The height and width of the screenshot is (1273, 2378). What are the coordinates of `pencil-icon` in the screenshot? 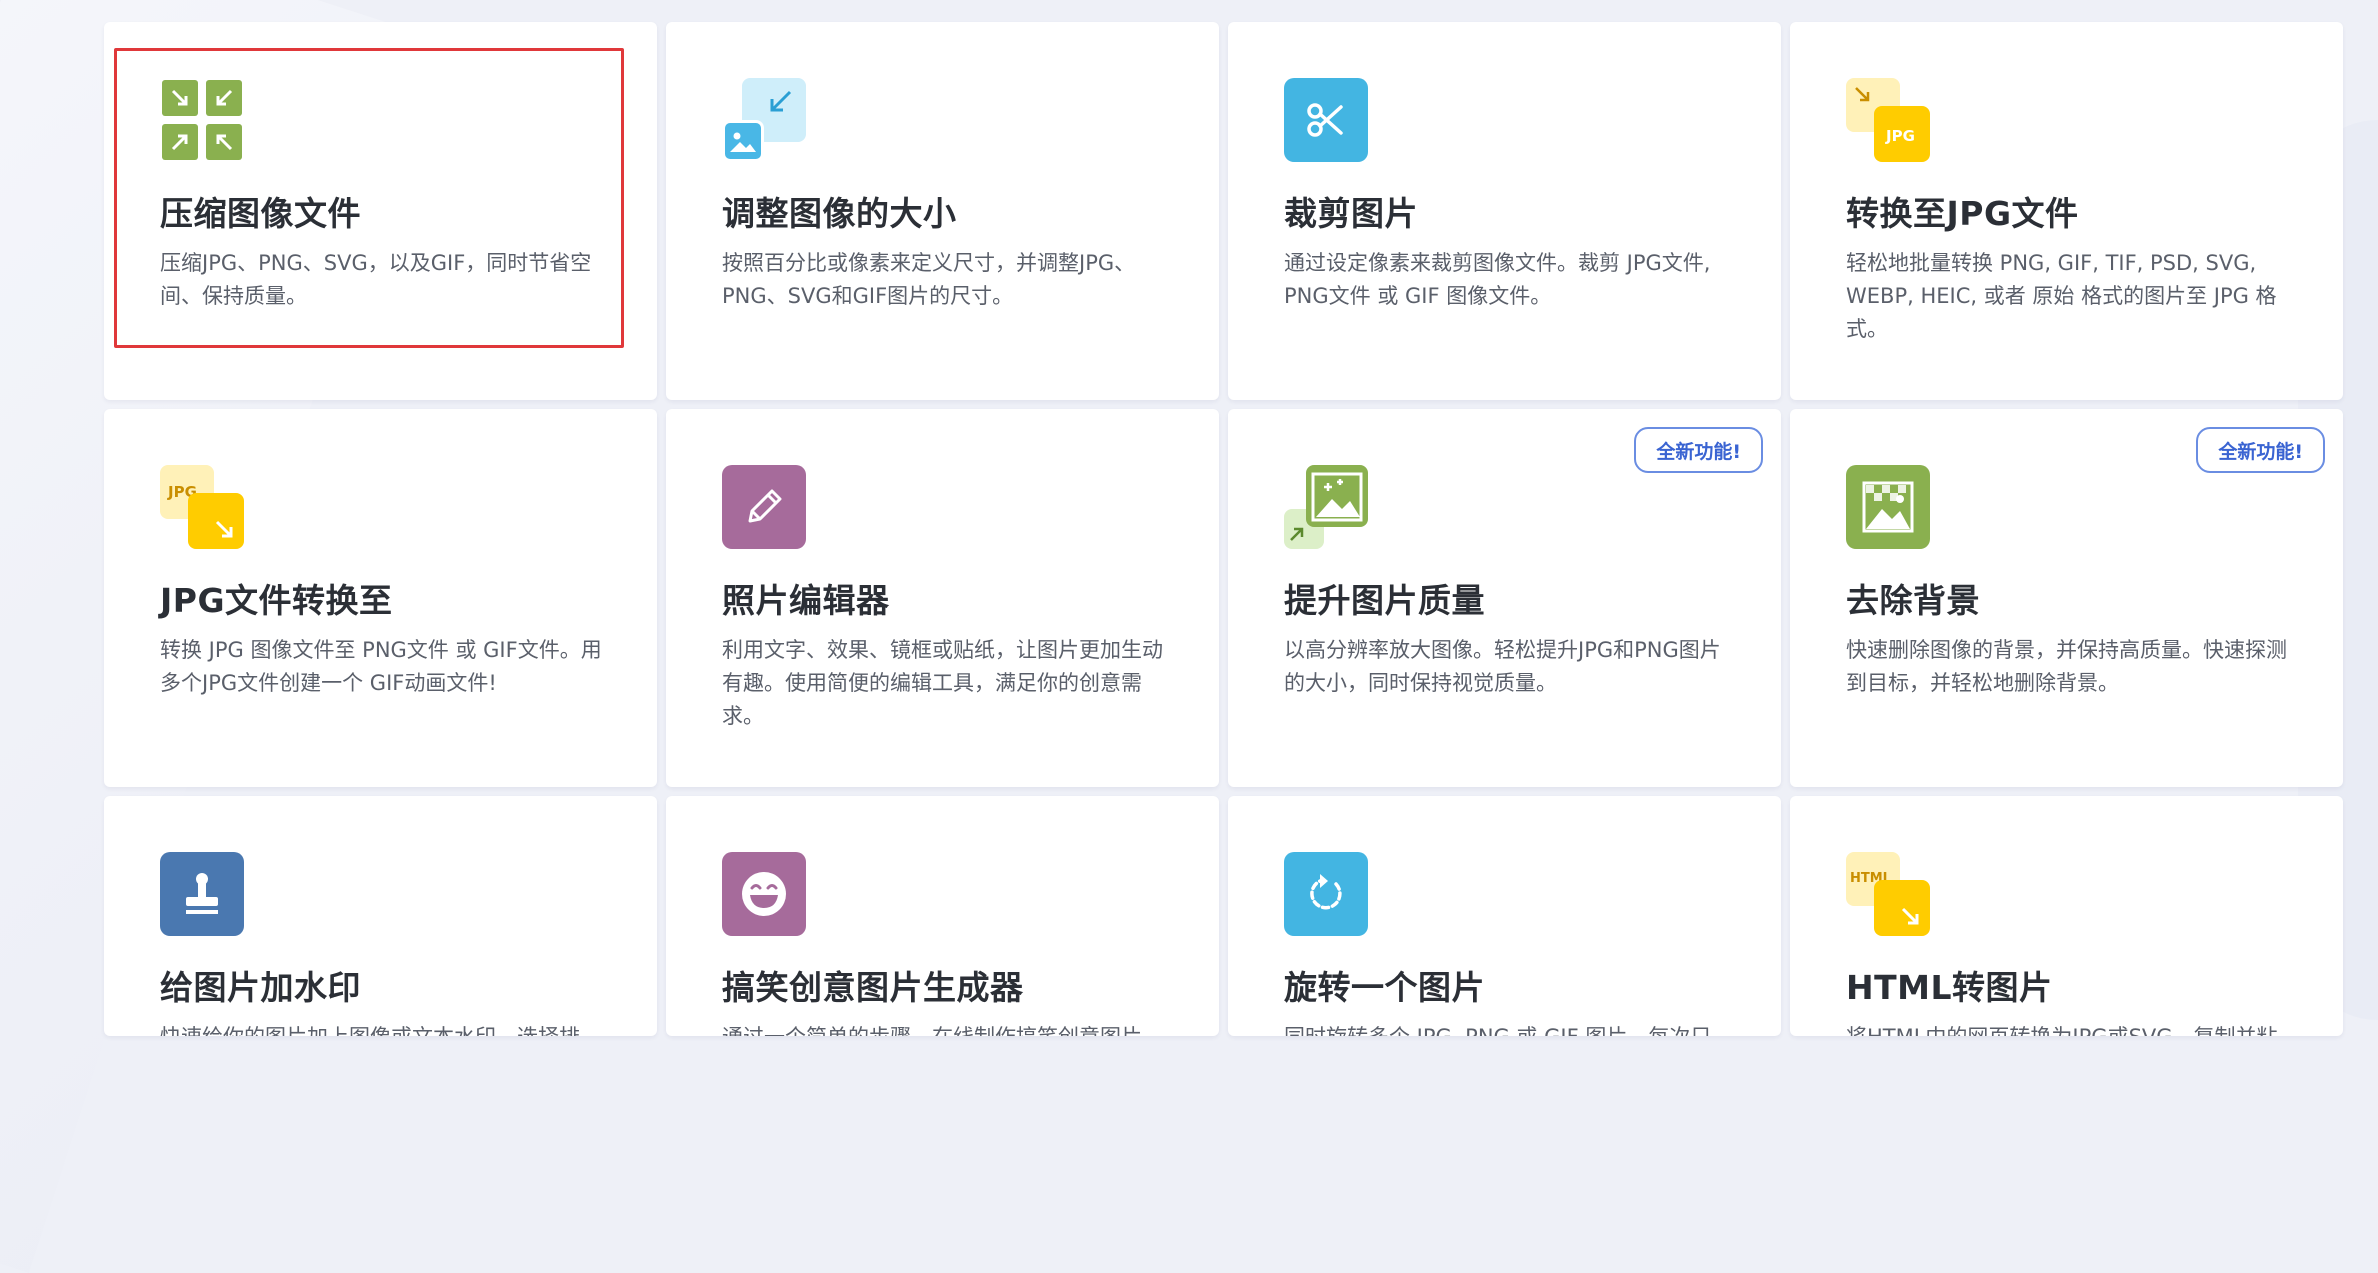 It's located at (764, 507).